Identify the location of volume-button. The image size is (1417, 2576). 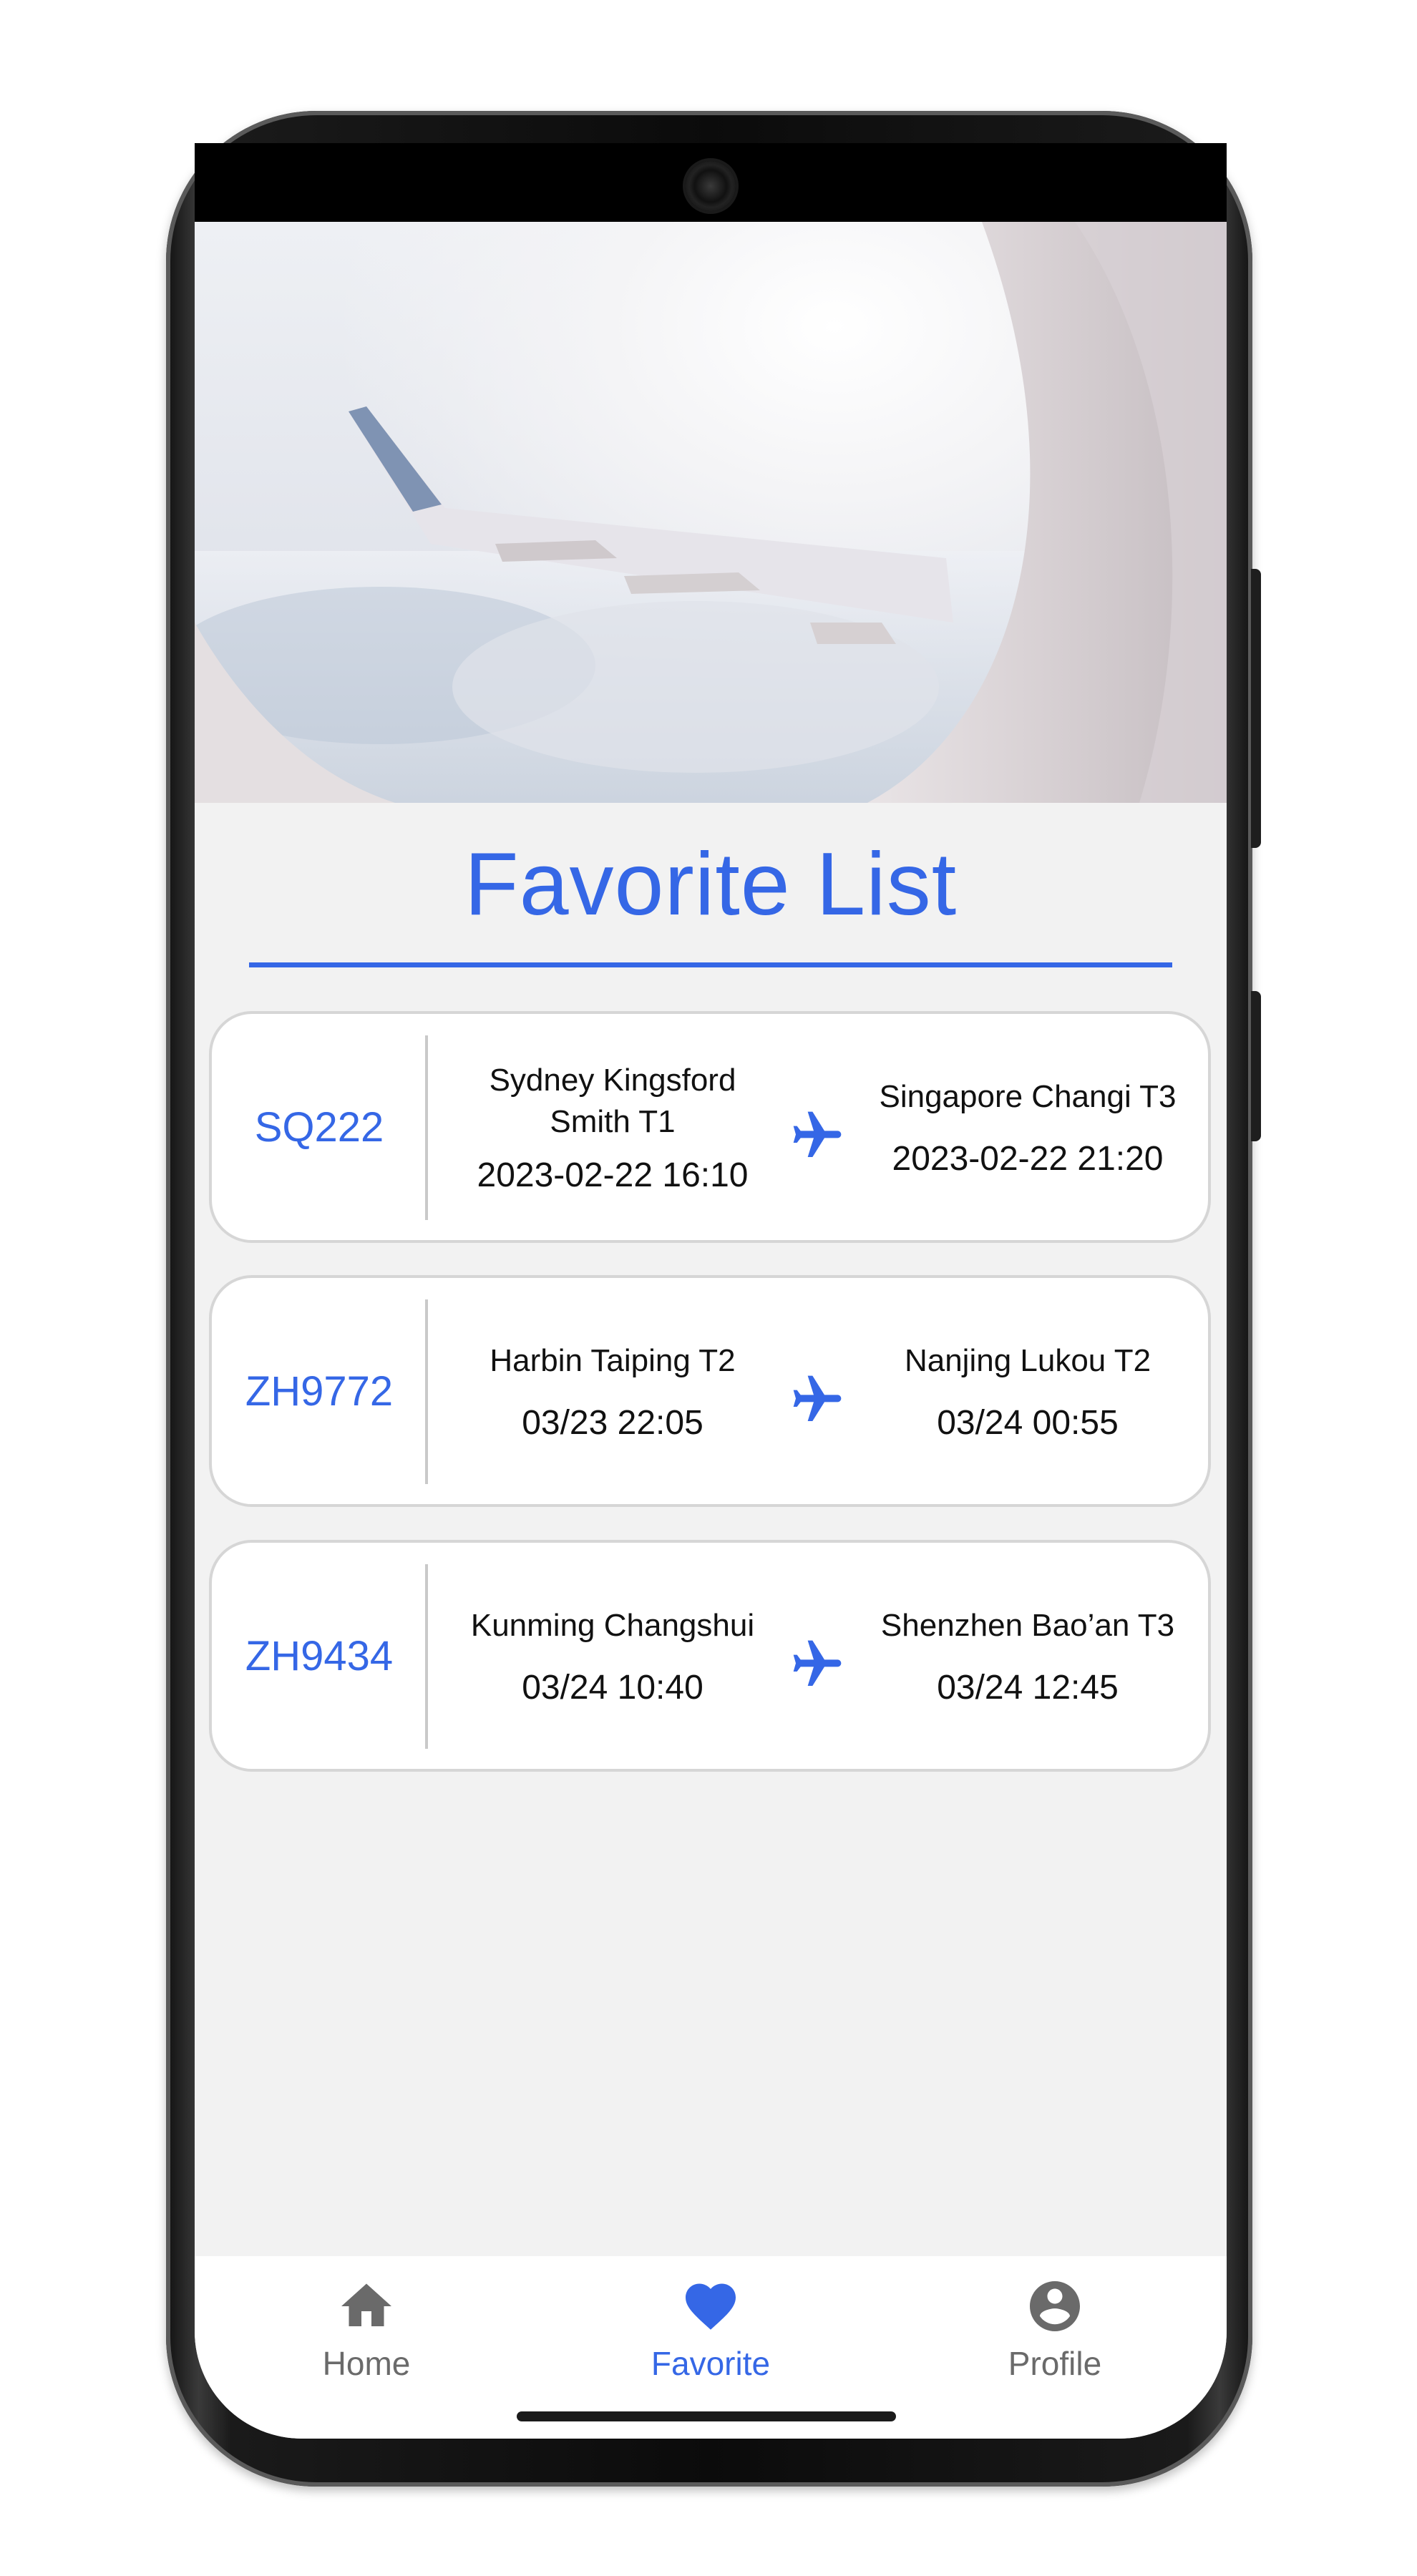
(1256, 708).